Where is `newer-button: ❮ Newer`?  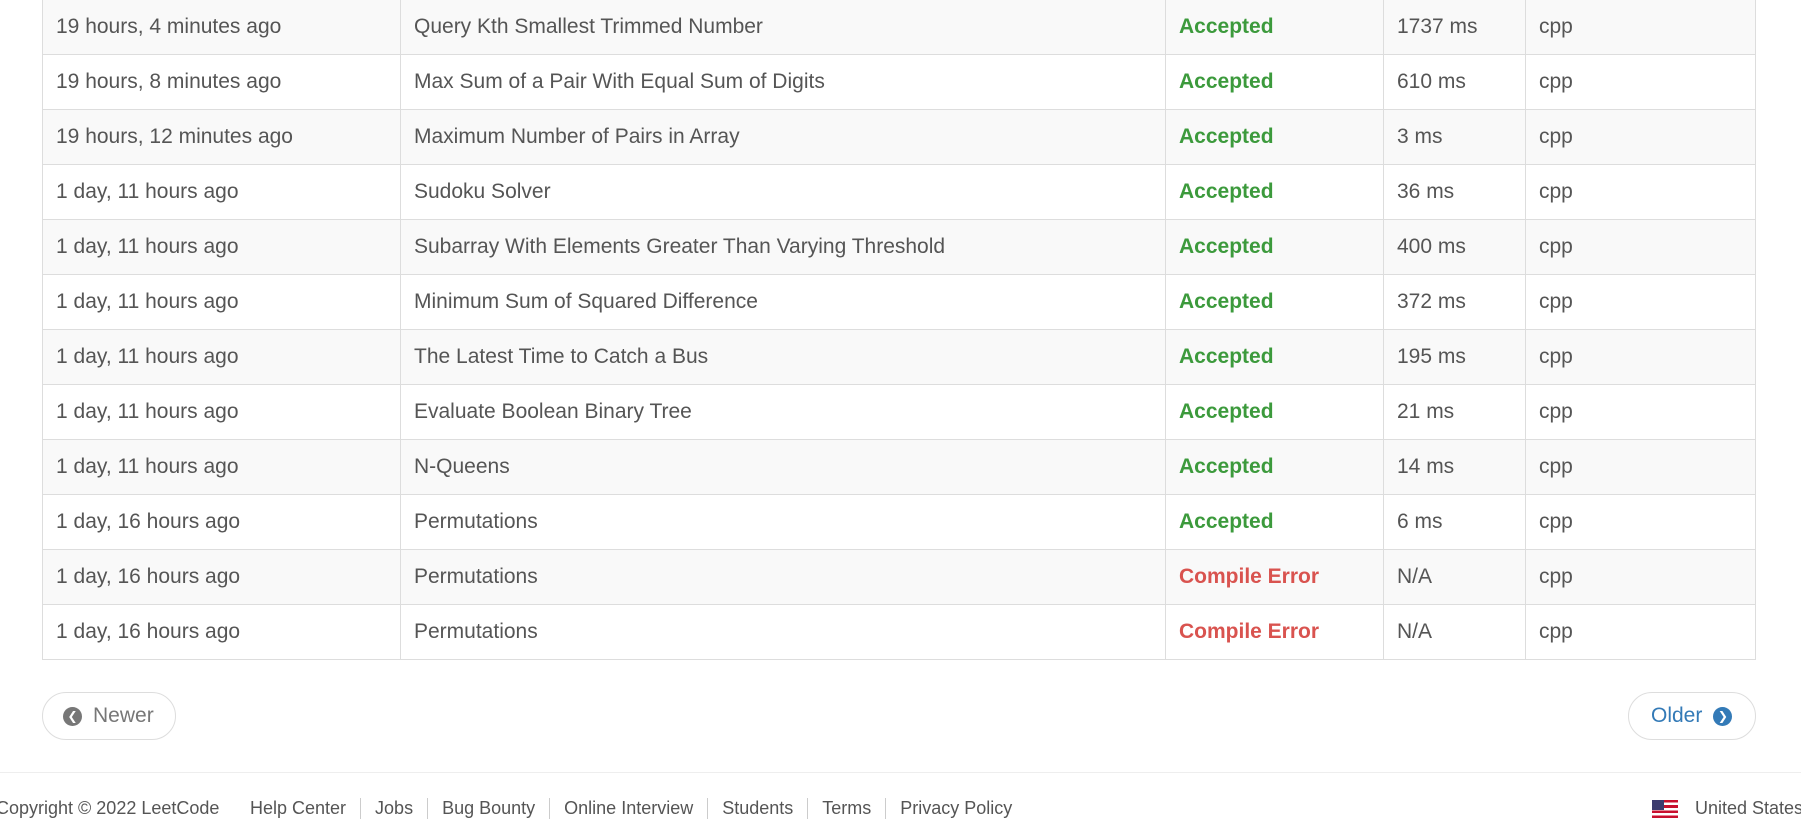 newer-button: ❮ Newer is located at coordinates (109, 716).